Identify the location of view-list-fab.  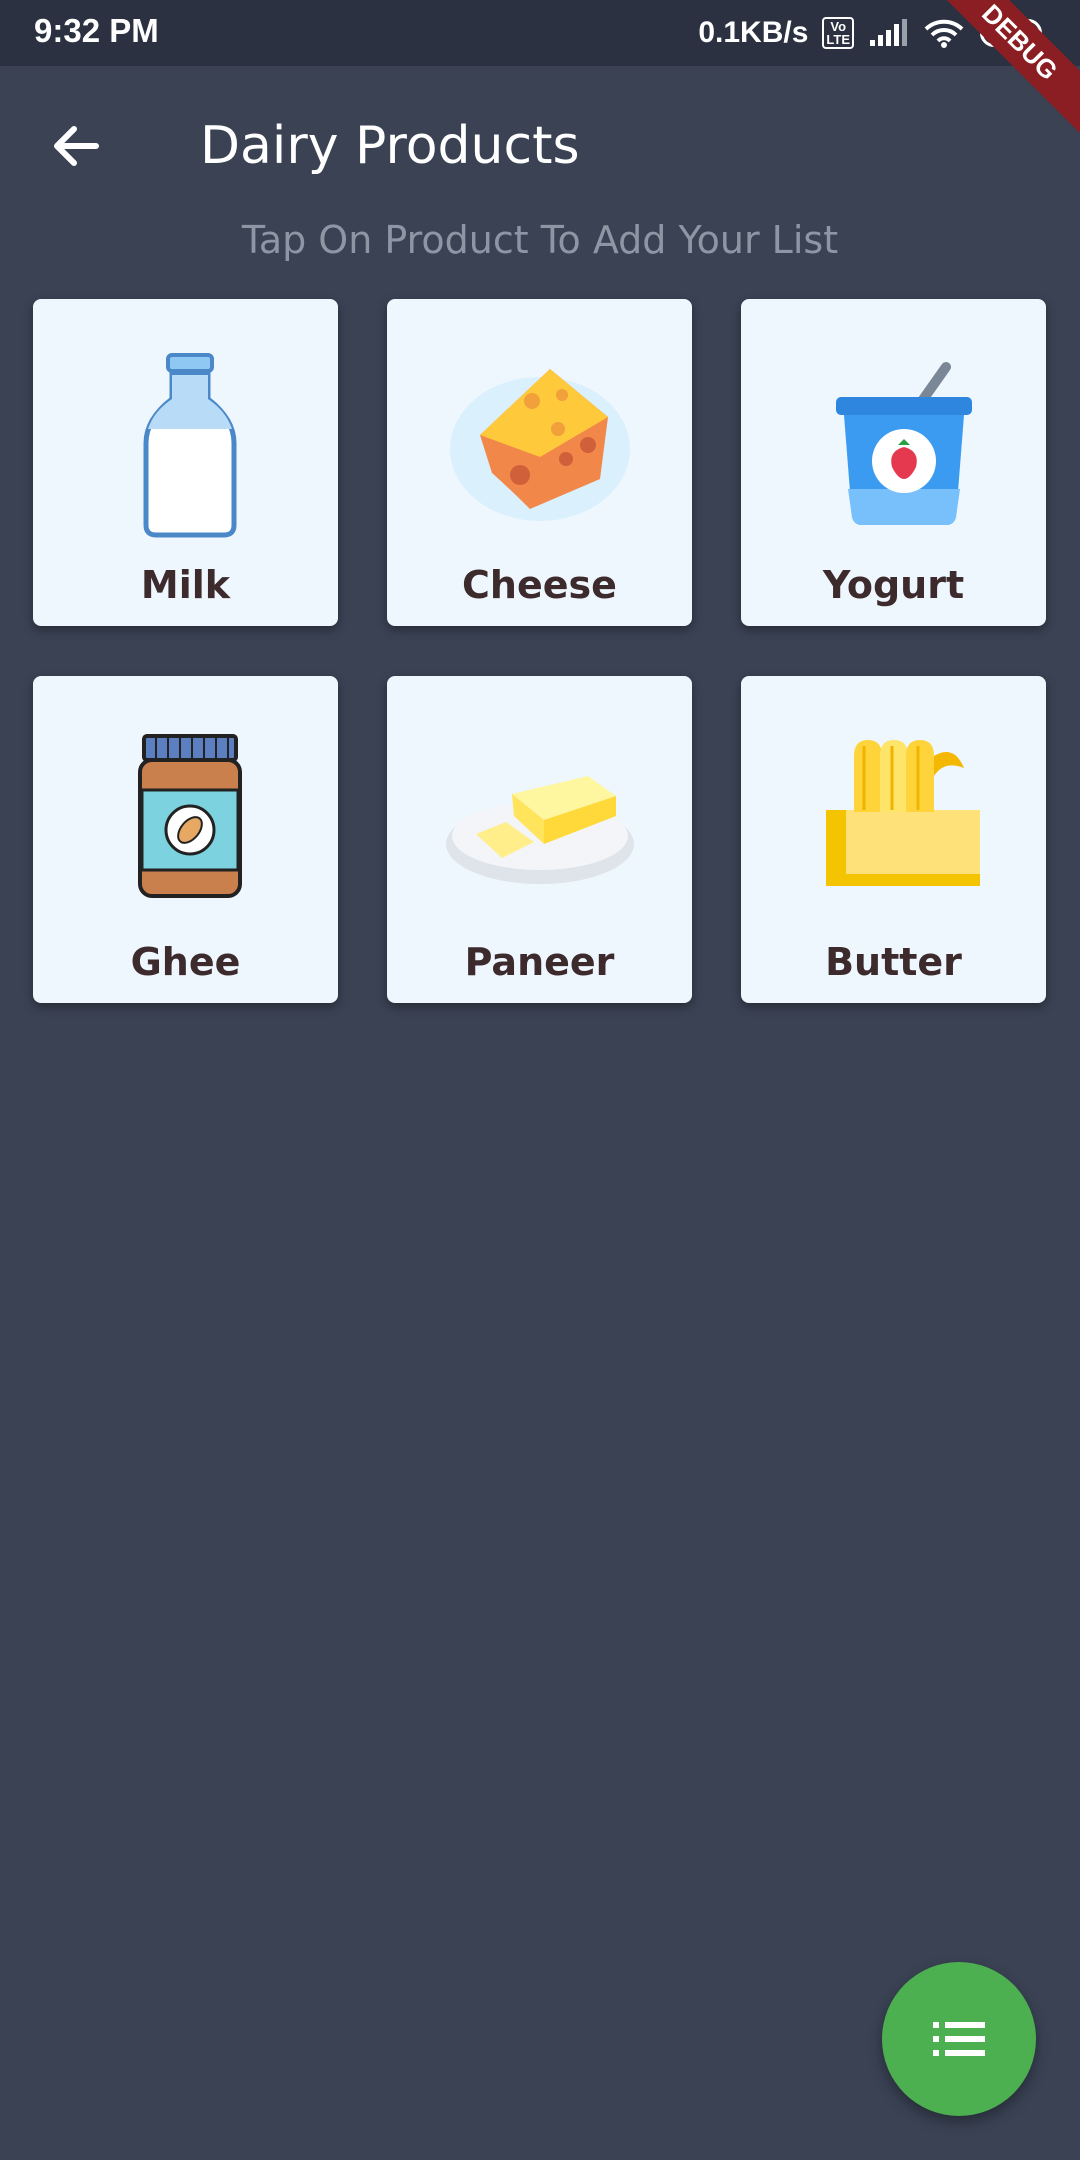
(959, 2039).